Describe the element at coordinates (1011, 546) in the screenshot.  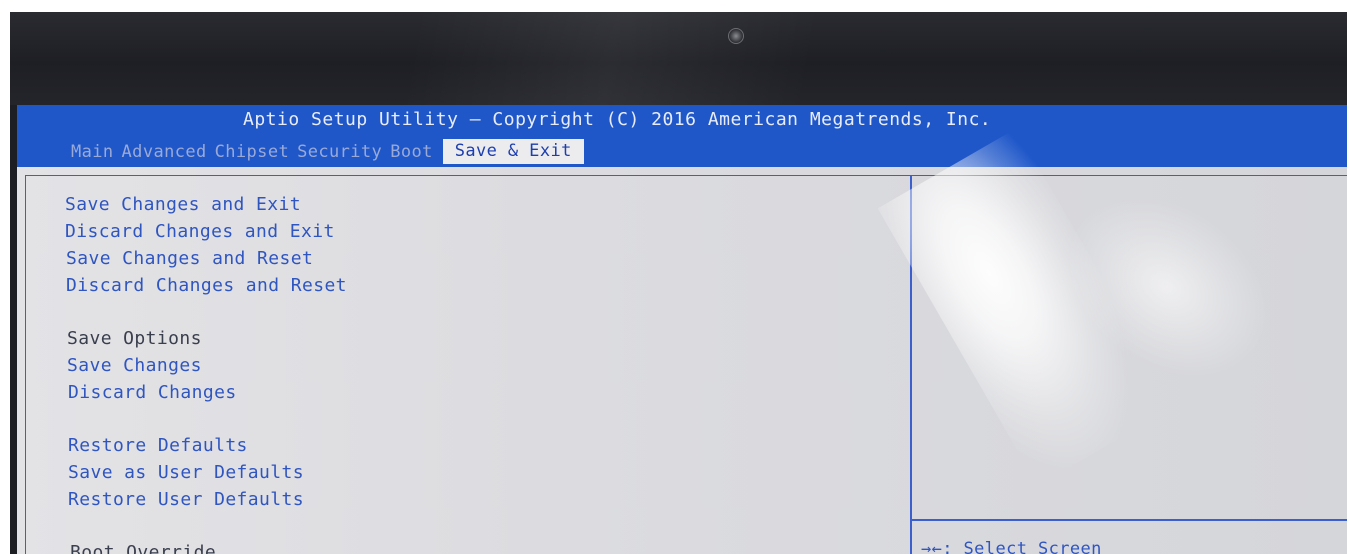
I see `help-select-screen: →←: Select Screen` at that location.